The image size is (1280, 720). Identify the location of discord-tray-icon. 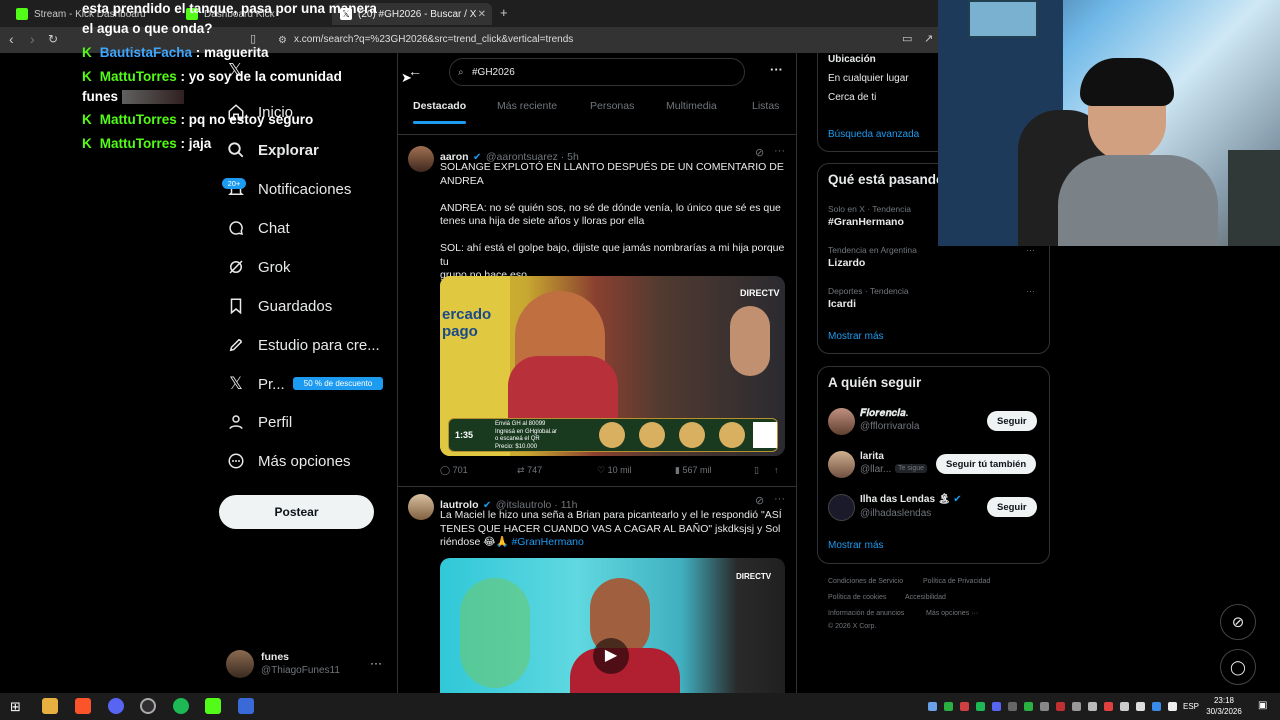
(996, 706).